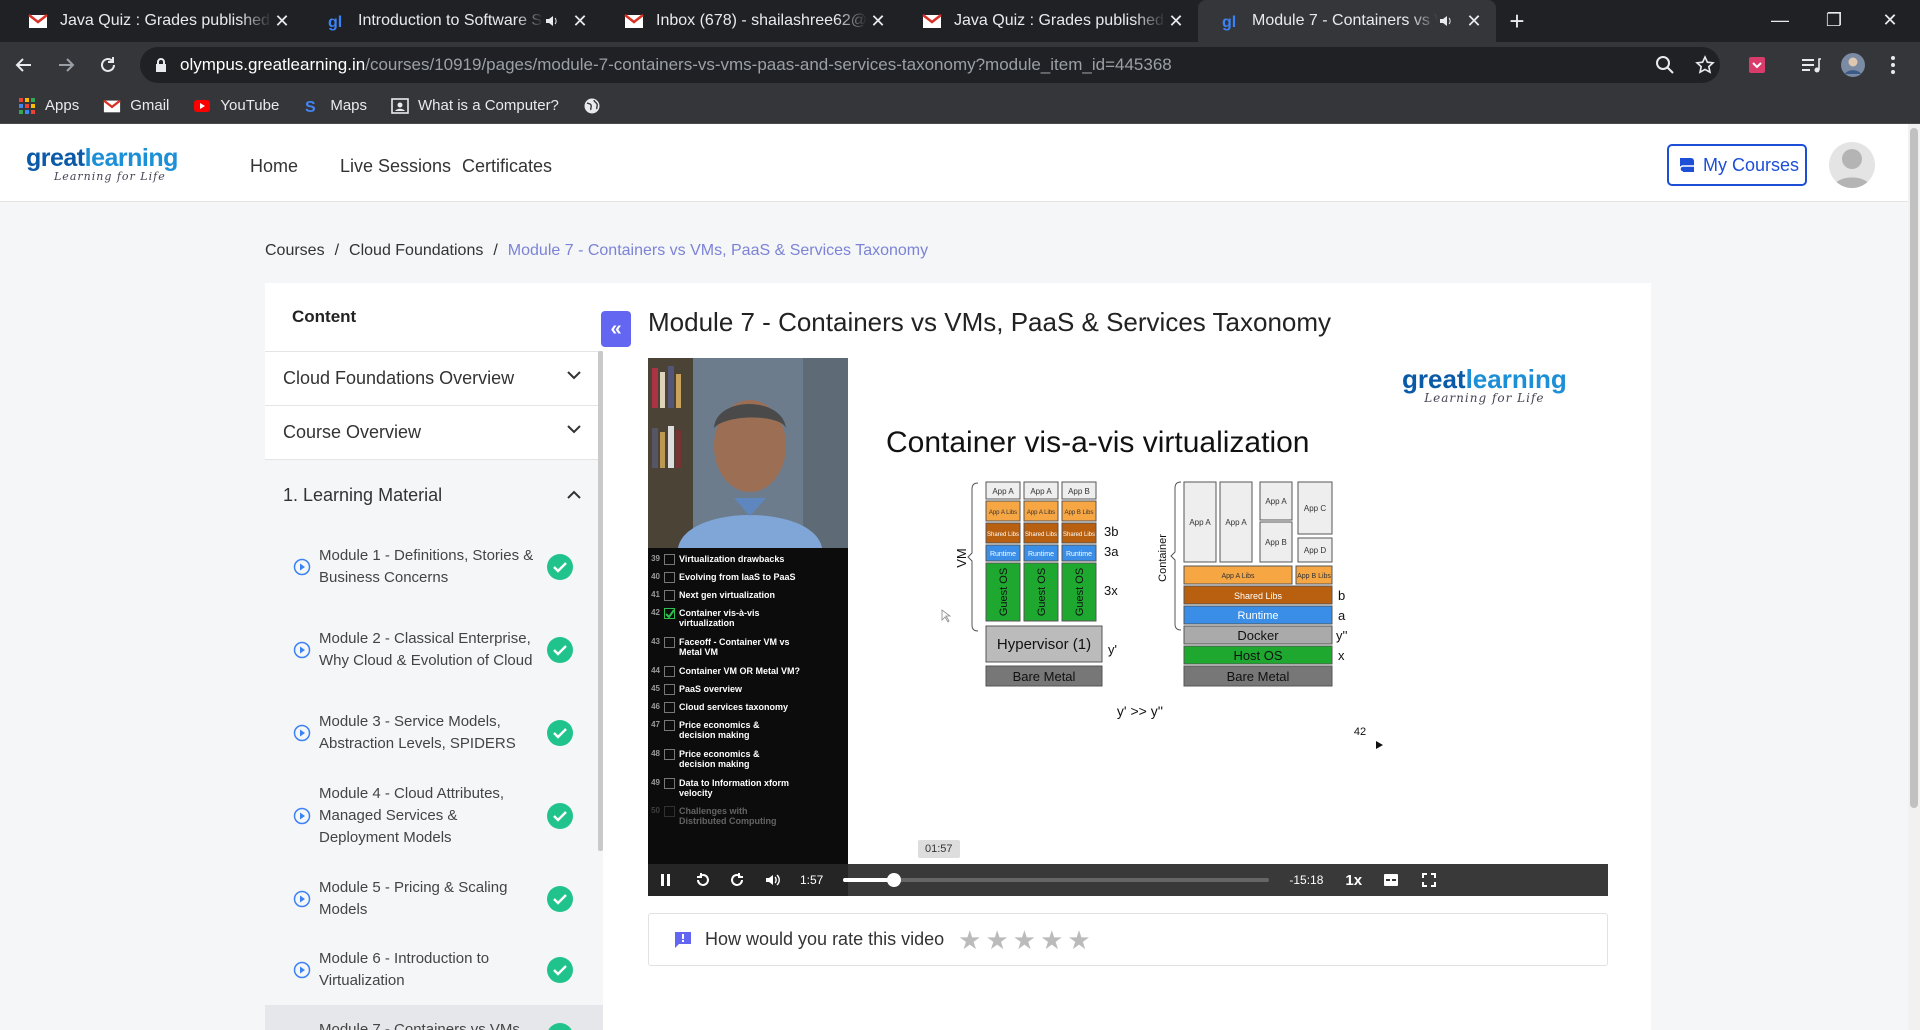 This screenshot has height=1030, width=1920. I want to click on playback-speed: 1x, so click(1353, 880).